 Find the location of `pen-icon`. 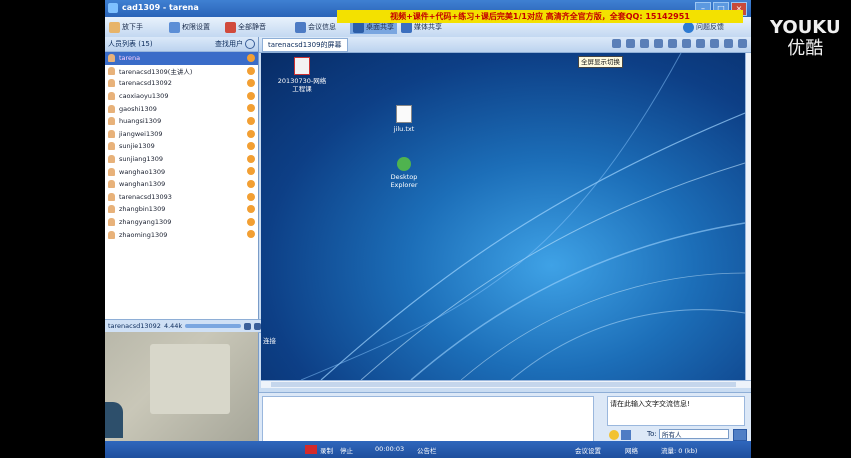

pen-icon is located at coordinates (658, 43).